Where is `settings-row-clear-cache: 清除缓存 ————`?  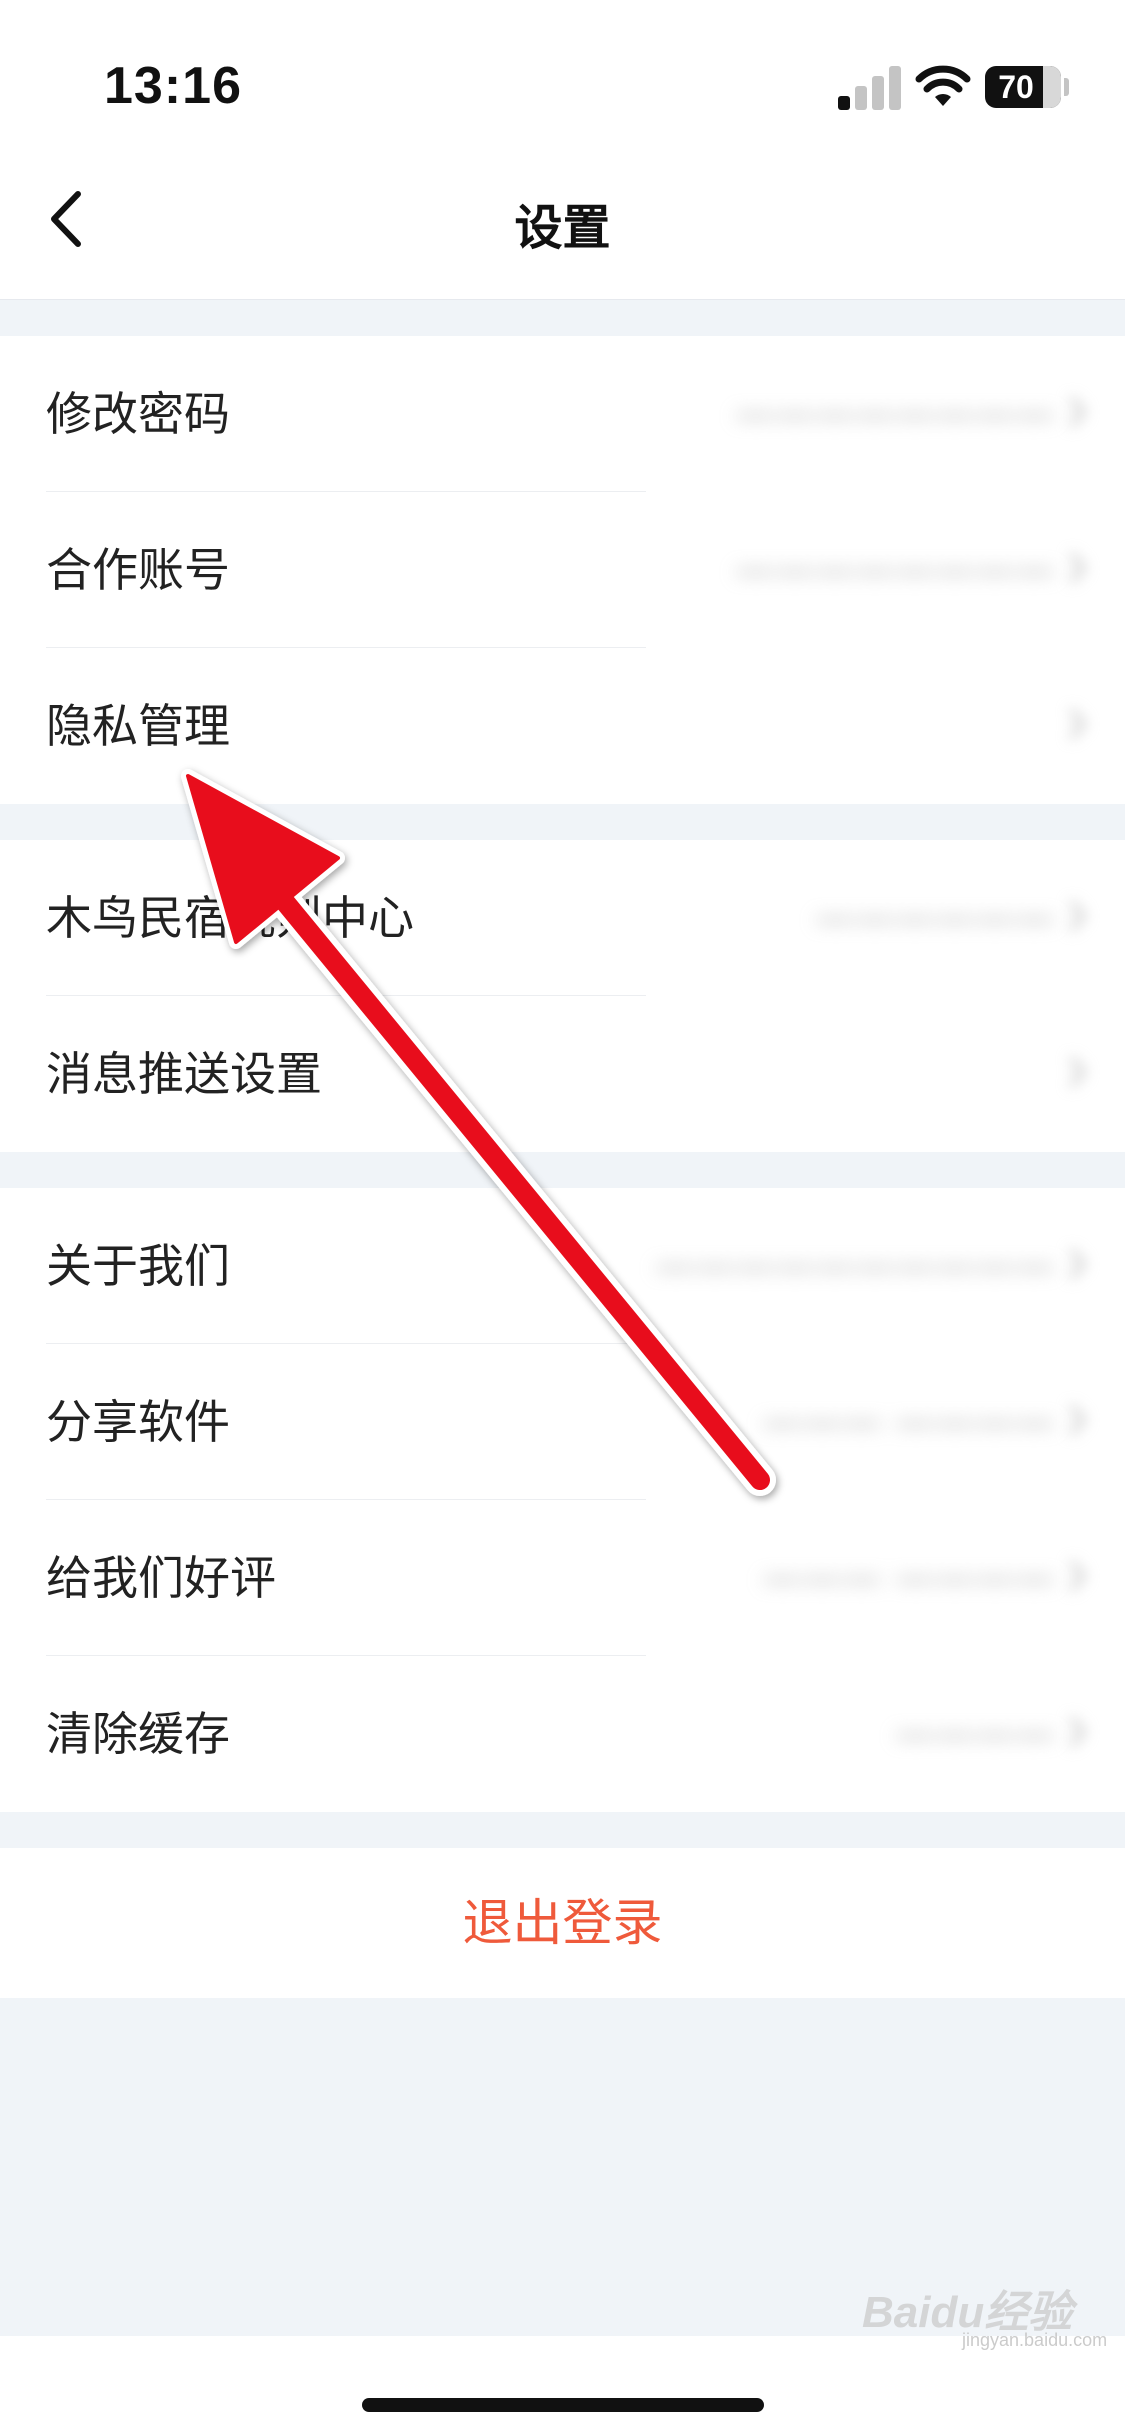
settings-row-clear-cache: 清除缓存 ———— is located at coordinates (562, 1734).